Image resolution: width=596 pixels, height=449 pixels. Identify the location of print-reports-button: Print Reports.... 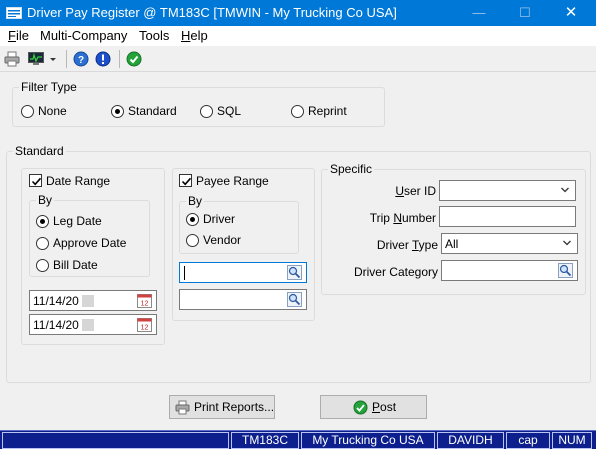
(222, 407).